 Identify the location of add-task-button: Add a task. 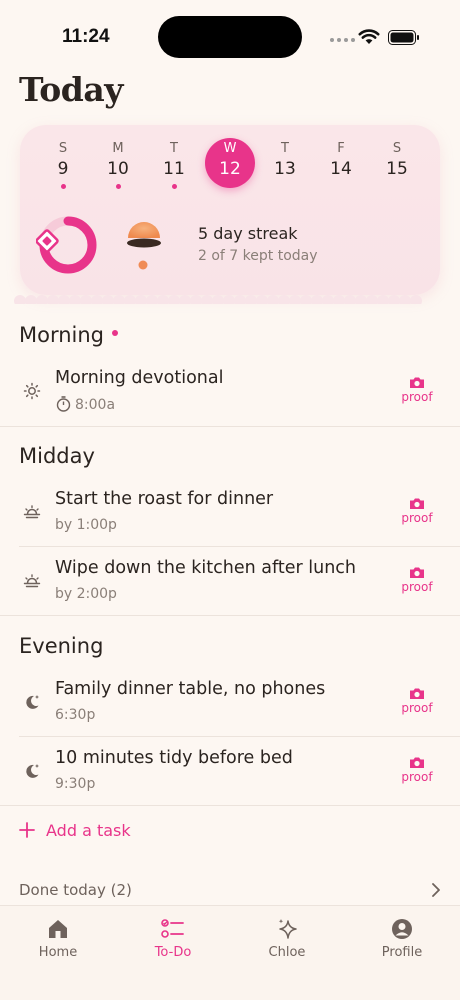
(75, 830).